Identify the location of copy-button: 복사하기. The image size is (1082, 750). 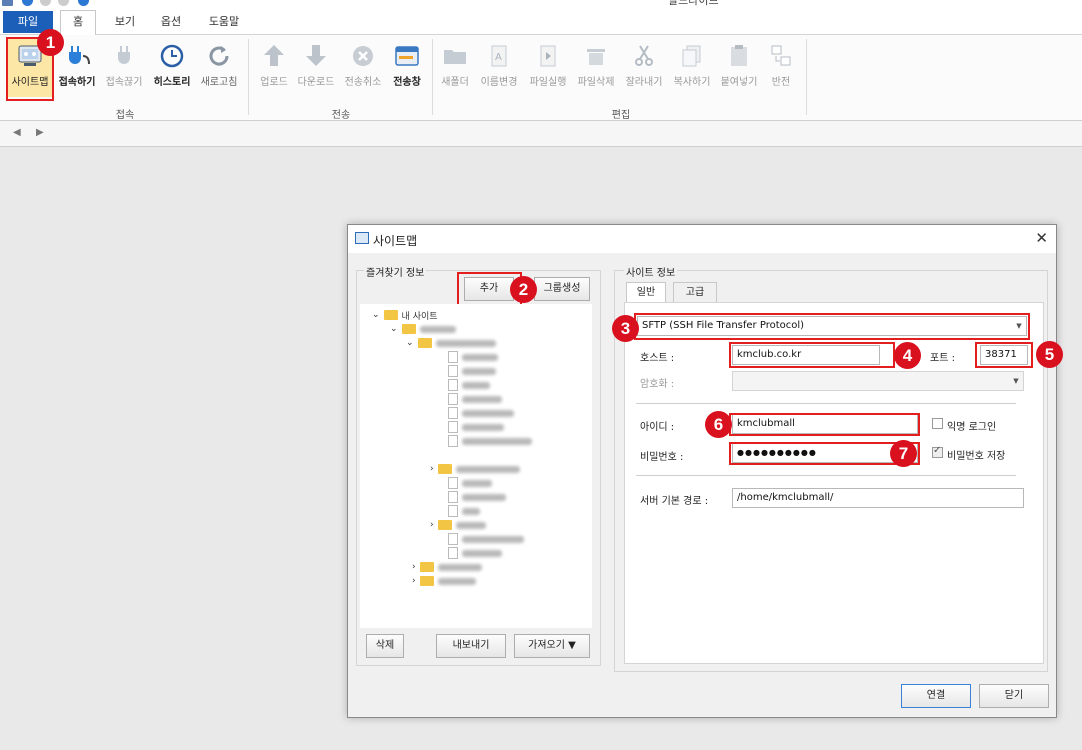
(692, 68).